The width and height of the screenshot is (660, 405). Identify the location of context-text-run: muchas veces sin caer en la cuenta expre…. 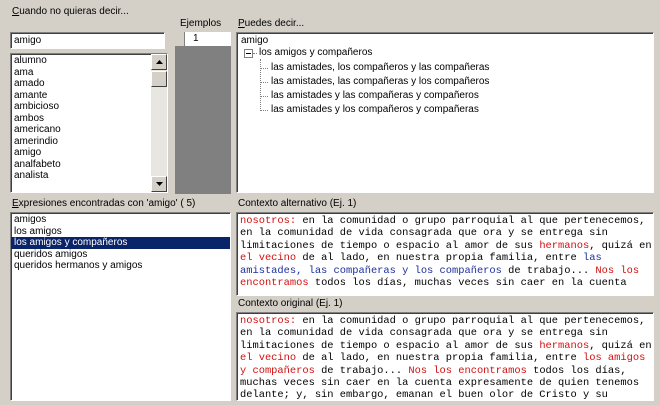
(440, 383).